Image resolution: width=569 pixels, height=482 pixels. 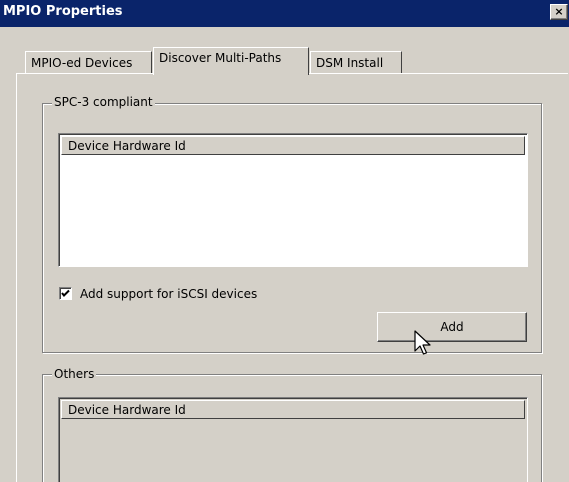 What do you see at coordinates (284, 13) in the screenshot?
I see `title-bar: MPIO Properties ×` at bounding box center [284, 13].